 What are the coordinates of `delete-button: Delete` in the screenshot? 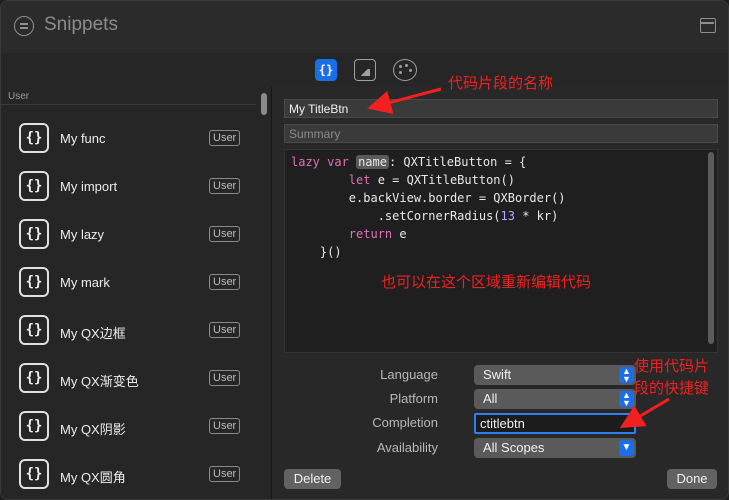 It's located at (312, 479).